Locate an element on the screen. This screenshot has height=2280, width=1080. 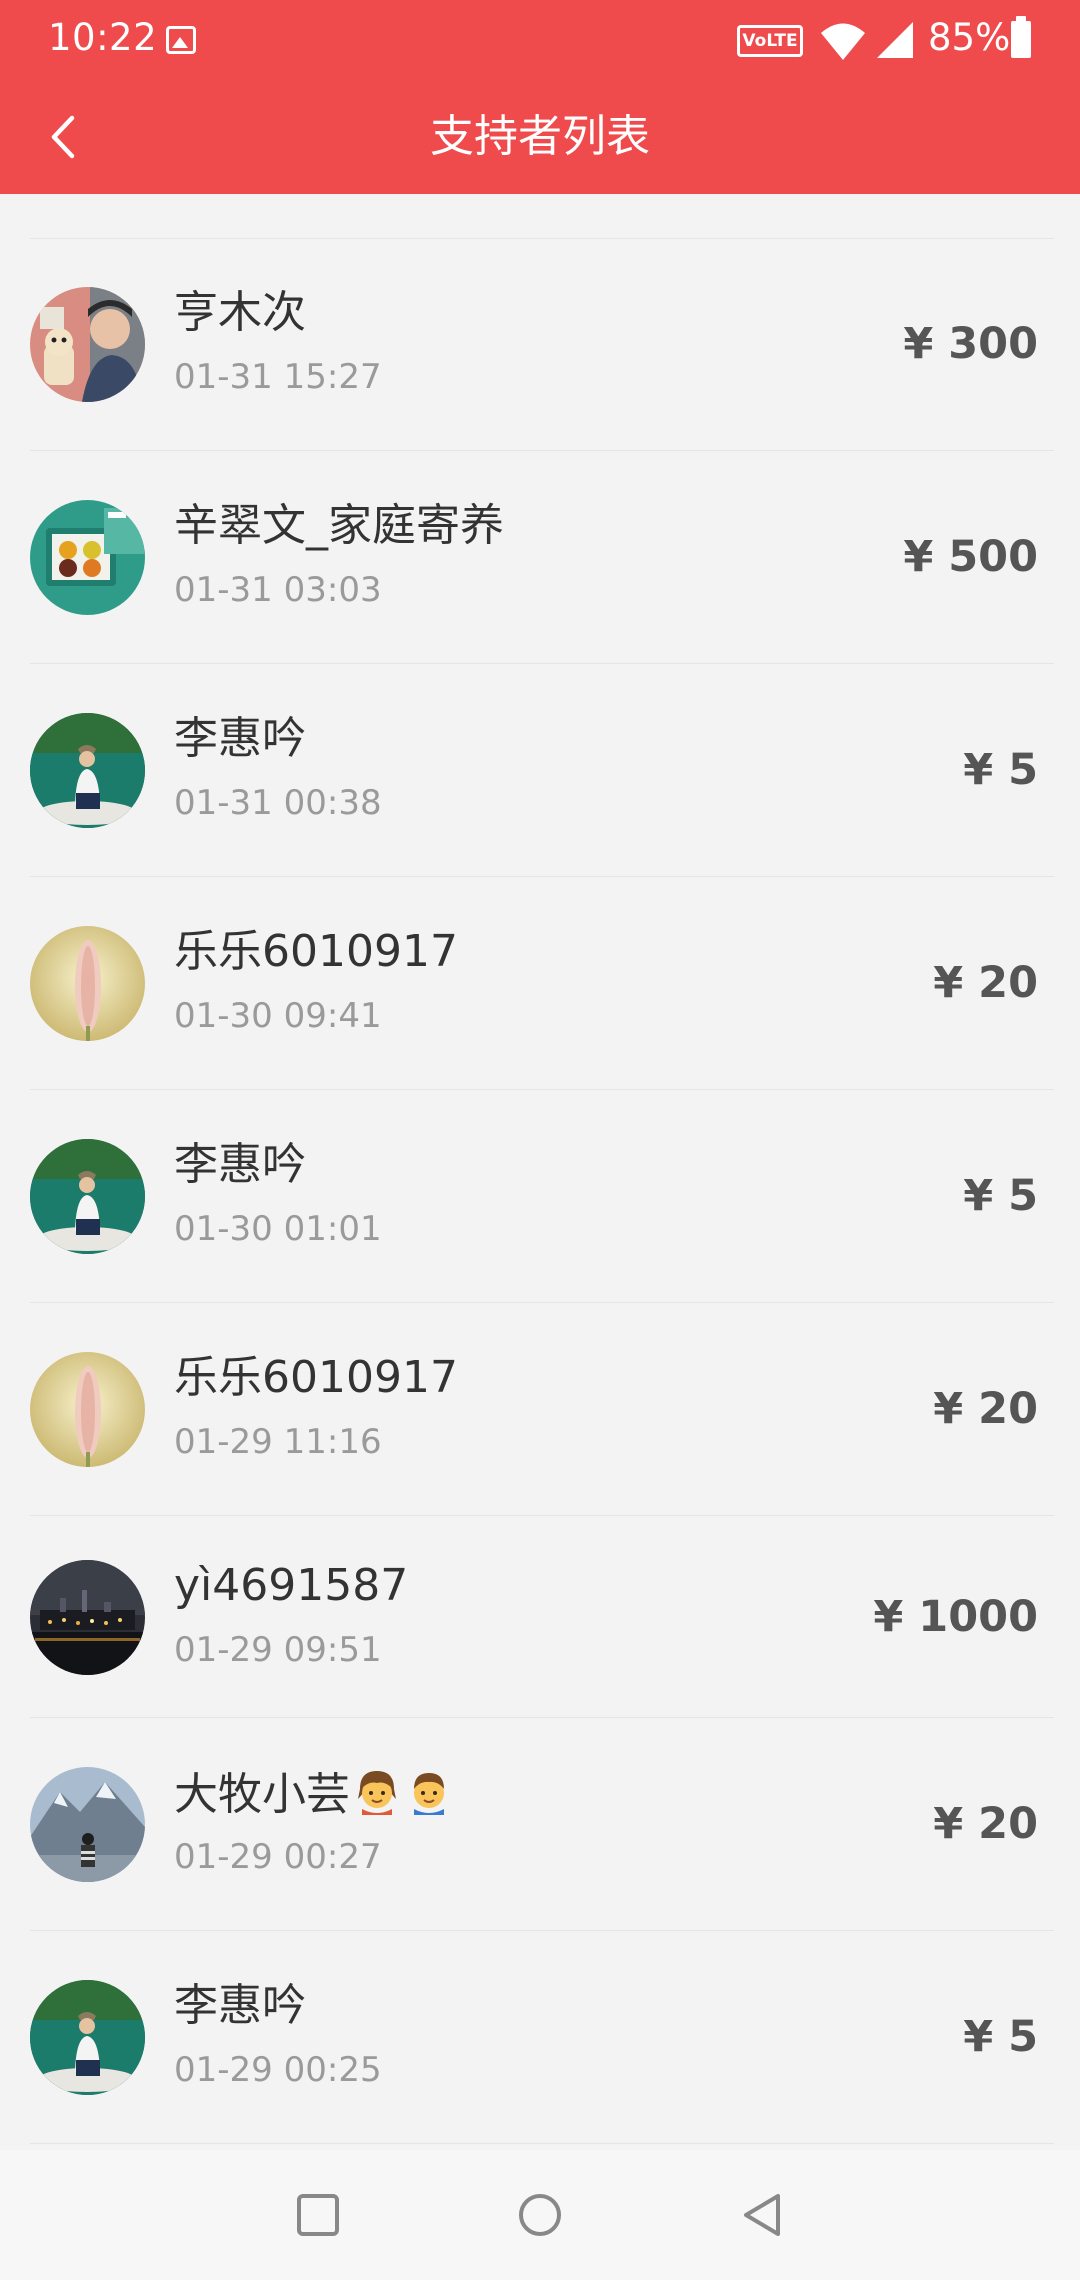
avatar-photo-person-with-cat is located at coordinates (87, 344).